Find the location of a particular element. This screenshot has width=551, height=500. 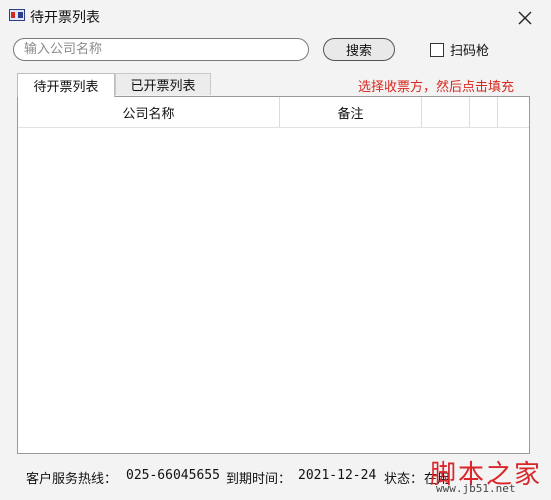

close-icon is located at coordinates (525, 18).